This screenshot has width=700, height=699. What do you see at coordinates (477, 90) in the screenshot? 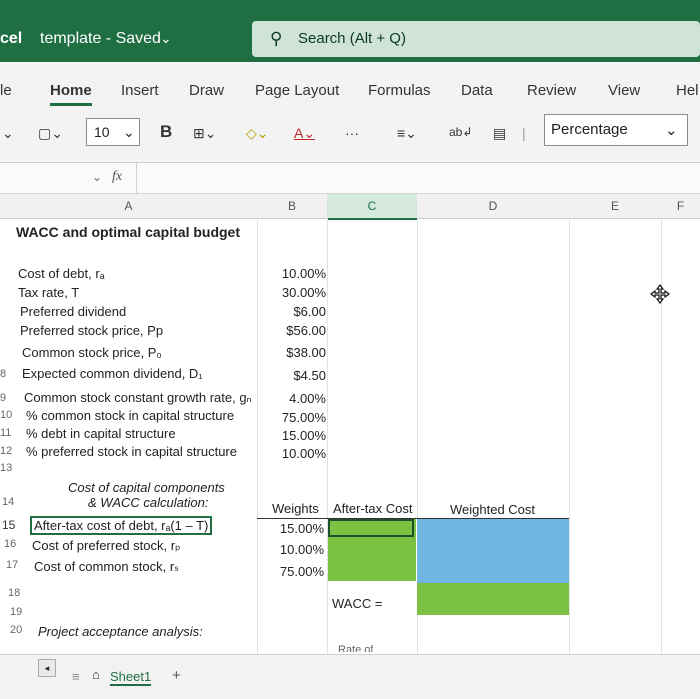
I see `tab-data: Data` at bounding box center [477, 90].